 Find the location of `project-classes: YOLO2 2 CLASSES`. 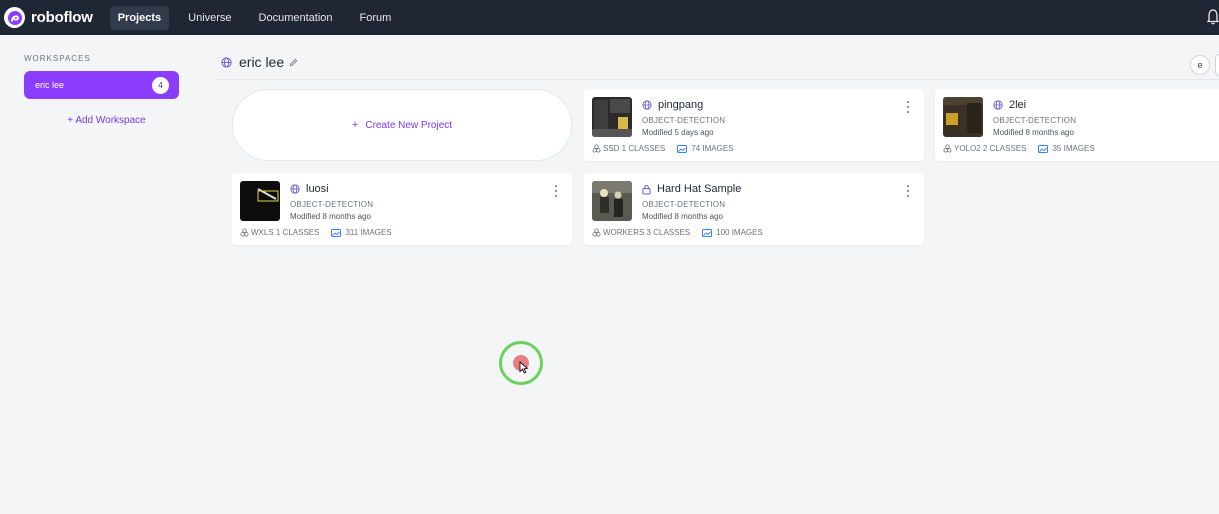

project-classes: YOLO2 2 CLASSES is located at coordinates (990, 148).